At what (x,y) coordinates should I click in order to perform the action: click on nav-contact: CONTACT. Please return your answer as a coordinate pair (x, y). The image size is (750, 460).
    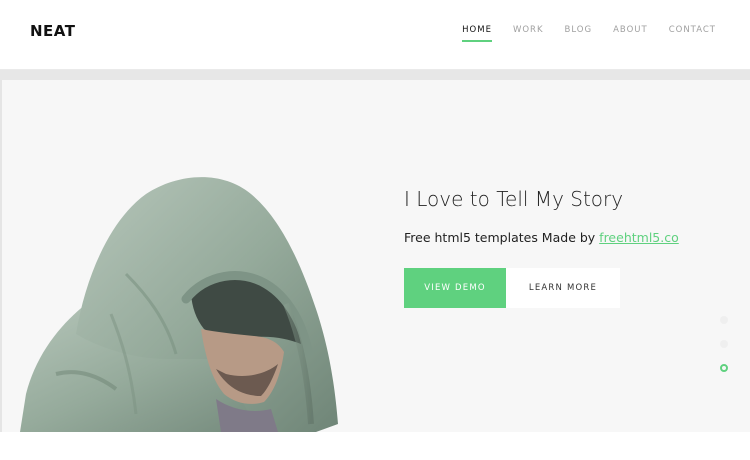
    Looking at the image, I should click on (692, 33).